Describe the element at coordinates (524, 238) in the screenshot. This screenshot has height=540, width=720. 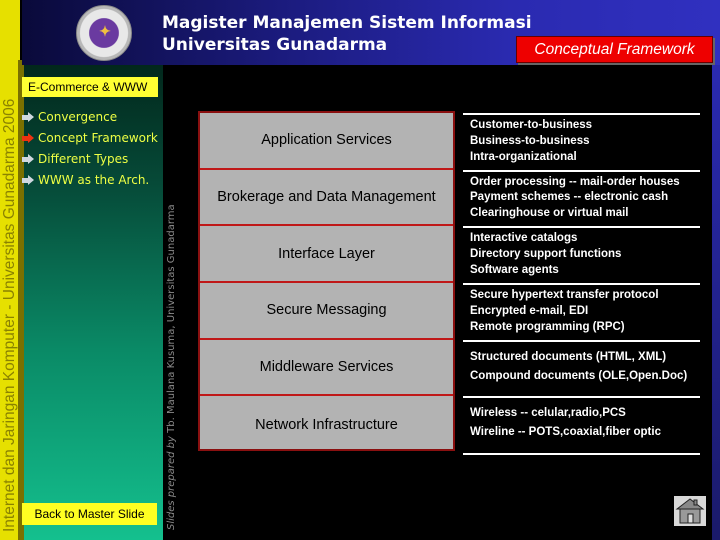
I see `desc-line: Interactive catalogs` at that location.